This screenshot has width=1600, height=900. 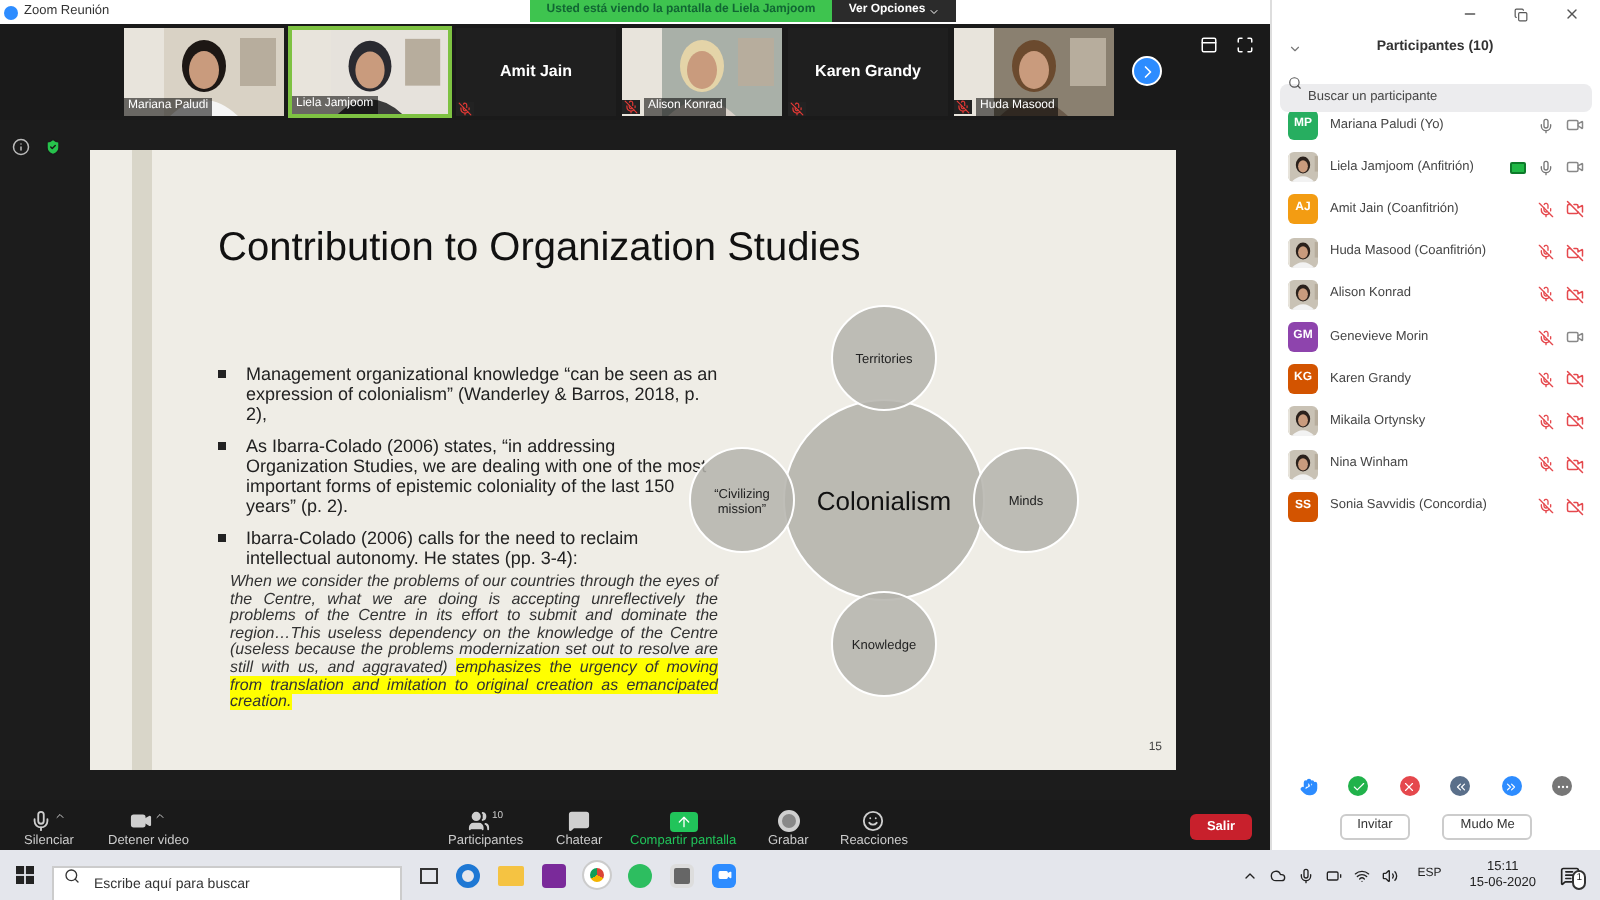 I want to click on no-icon, so click(x=1409, y=786).